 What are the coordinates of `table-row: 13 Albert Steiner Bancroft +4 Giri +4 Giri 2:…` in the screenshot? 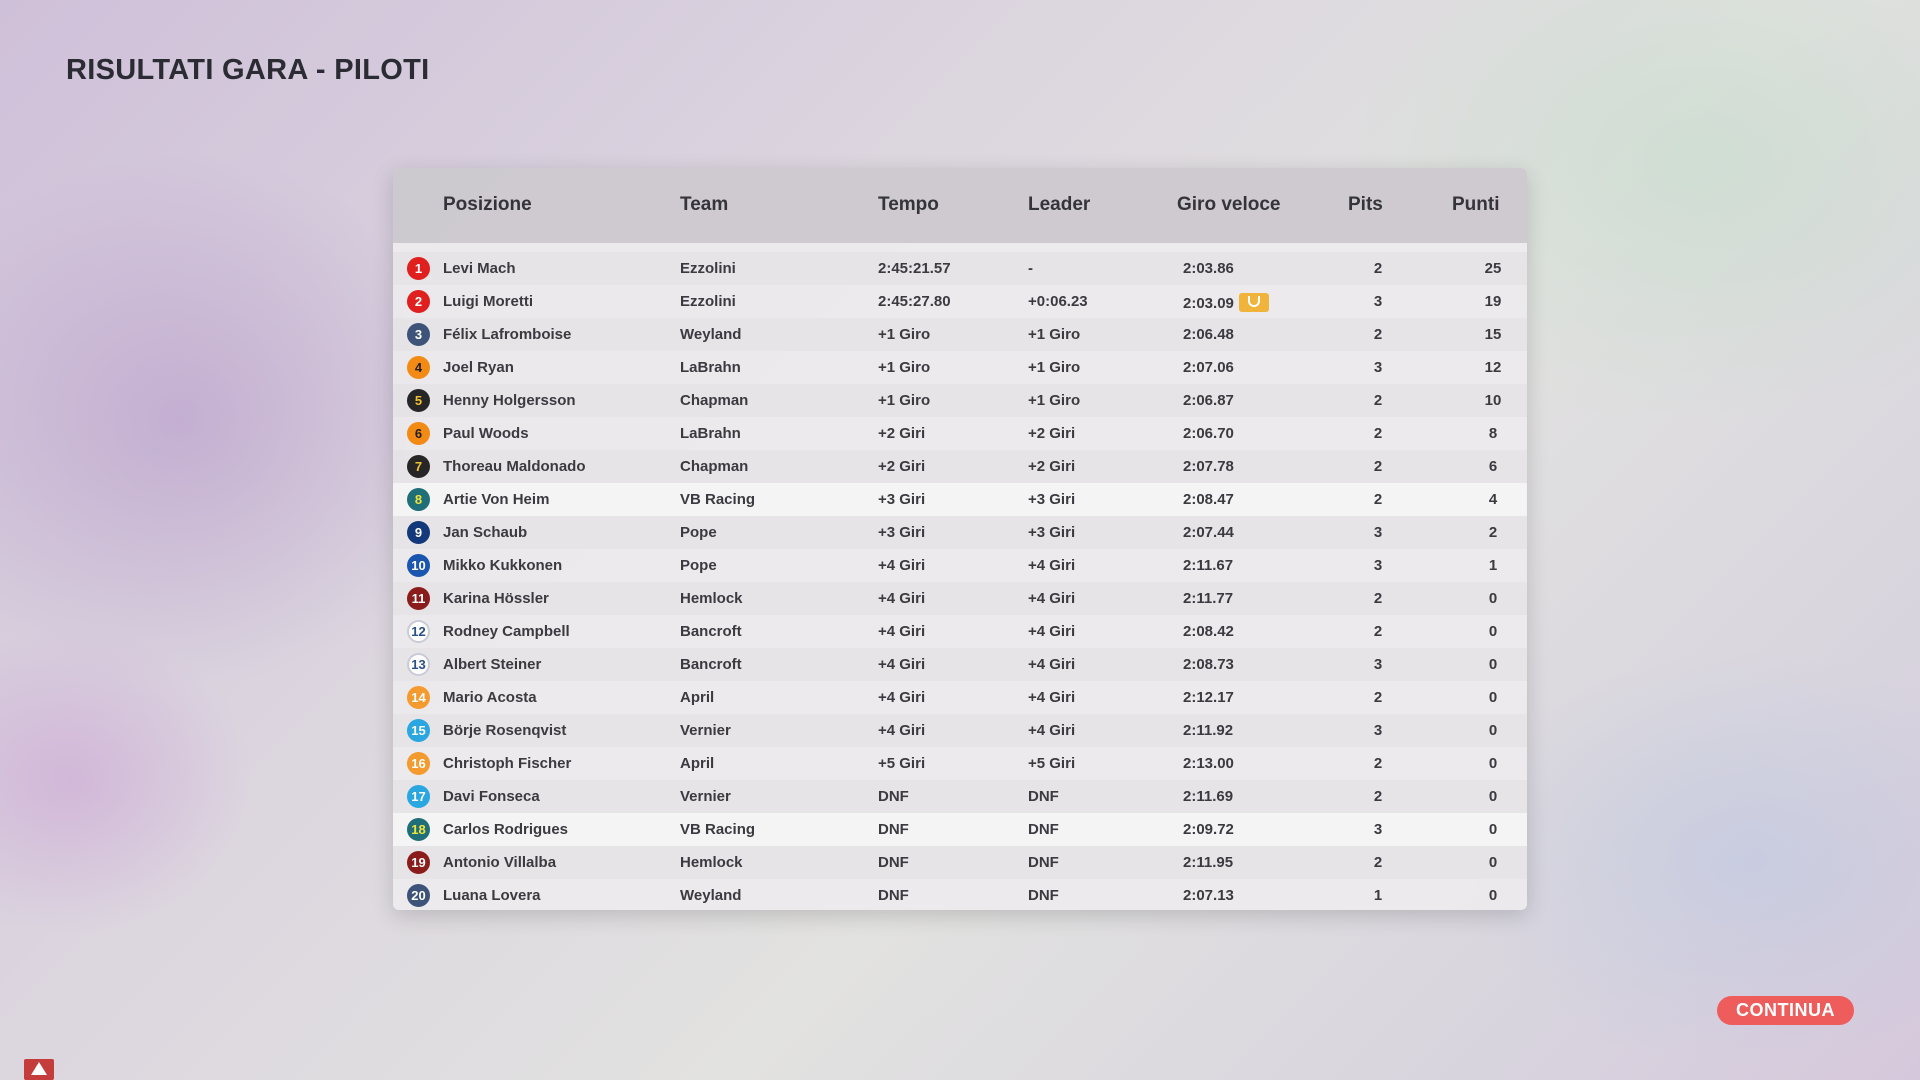 It's located at (960, 664).